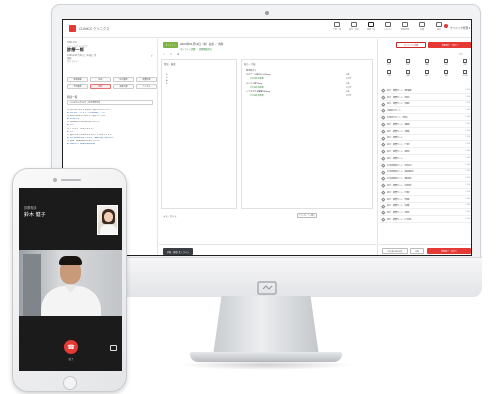  Describe the element at coordinates (446, 26) in the screenshot. I see `notification-badge` at that location.